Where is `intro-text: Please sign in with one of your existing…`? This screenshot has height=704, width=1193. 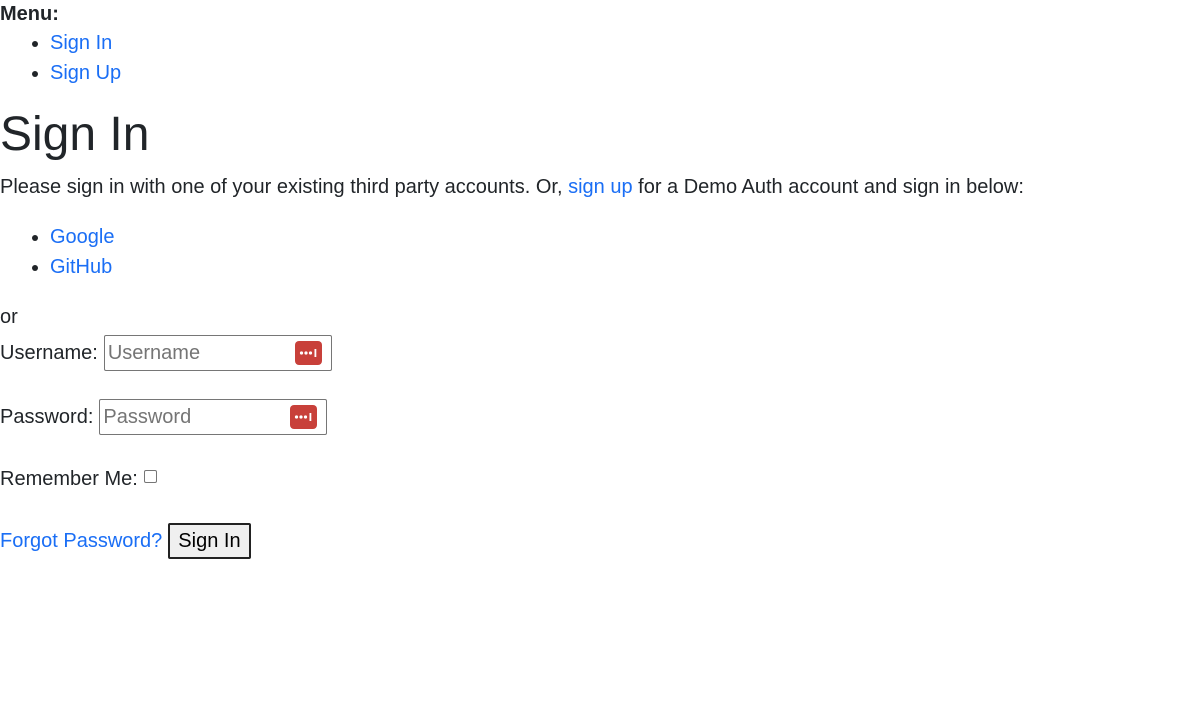 intro-text: Please sign in with one of your existing… is located at coordinates (596, 187).